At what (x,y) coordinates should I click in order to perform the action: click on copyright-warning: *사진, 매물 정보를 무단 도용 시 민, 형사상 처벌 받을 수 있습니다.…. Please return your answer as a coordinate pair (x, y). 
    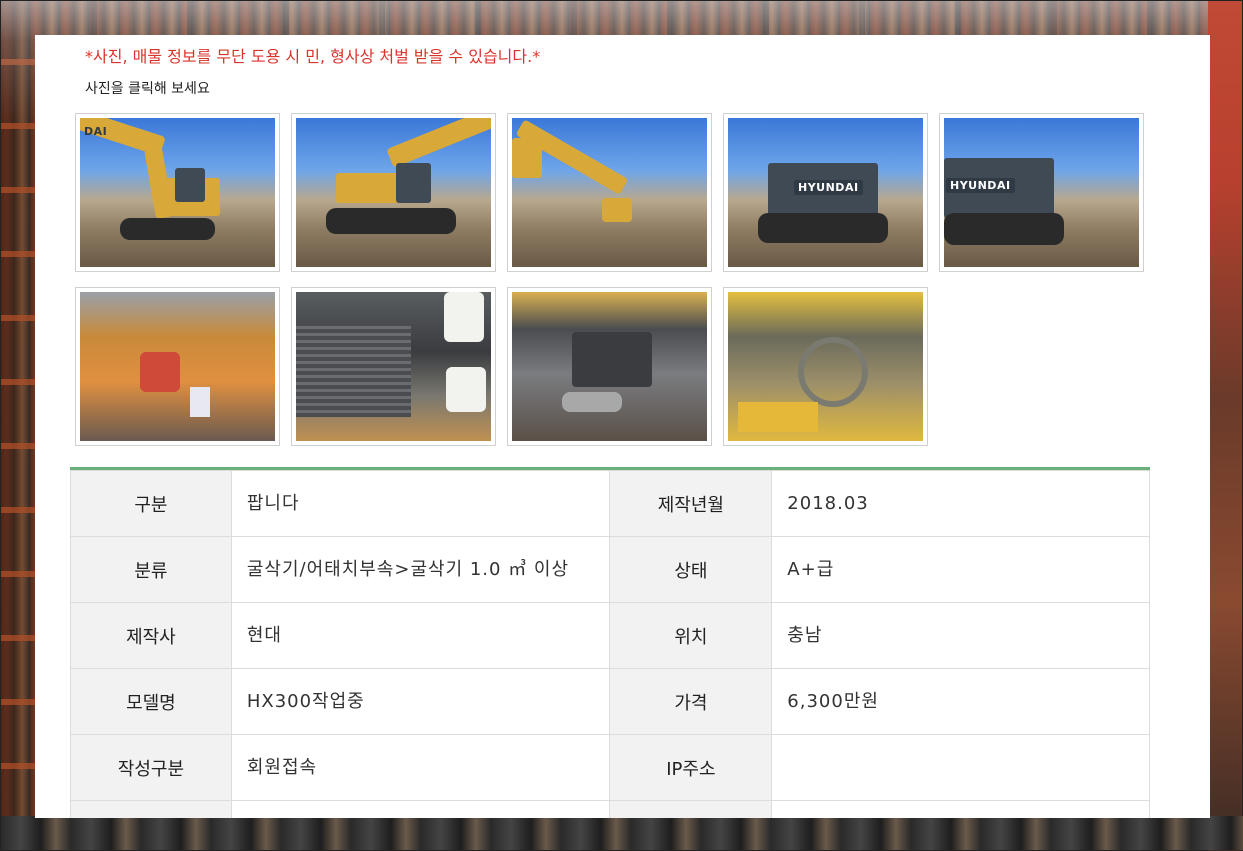
    Looking at the image, I should click on (313, 56).